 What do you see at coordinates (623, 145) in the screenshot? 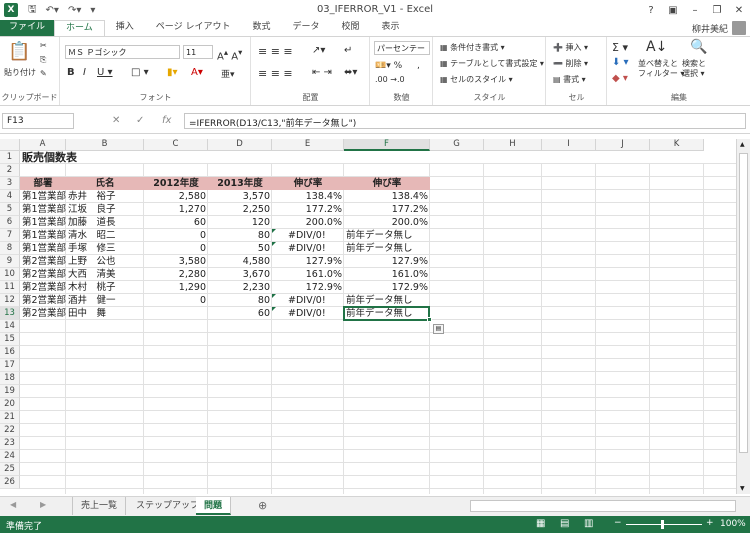
I see `column-header-j: J` at bounding box center [623, 145].